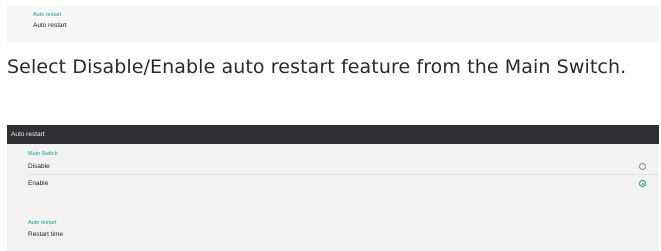 This screenshot has width=661, height=251. I want to click on option-label: Enable, so click(38, 183).